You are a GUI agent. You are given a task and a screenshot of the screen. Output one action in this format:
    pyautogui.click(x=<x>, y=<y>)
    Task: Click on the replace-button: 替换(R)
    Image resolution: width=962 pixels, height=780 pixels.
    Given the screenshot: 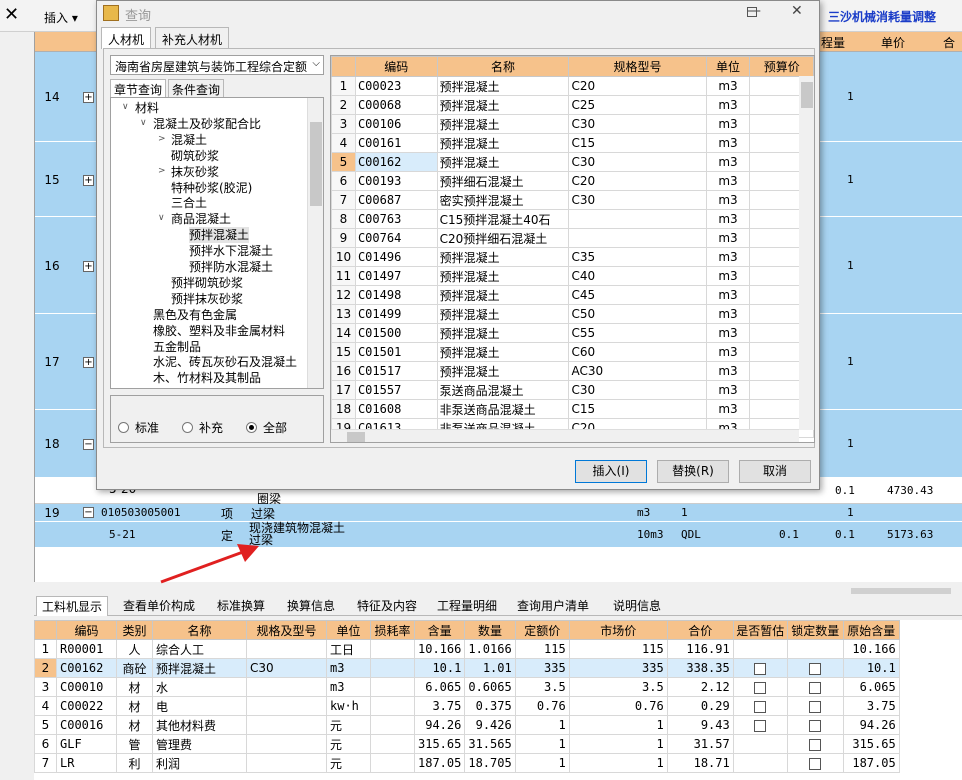 What is the action you would take?
    pyautogui.click(x=693, y=471)
    